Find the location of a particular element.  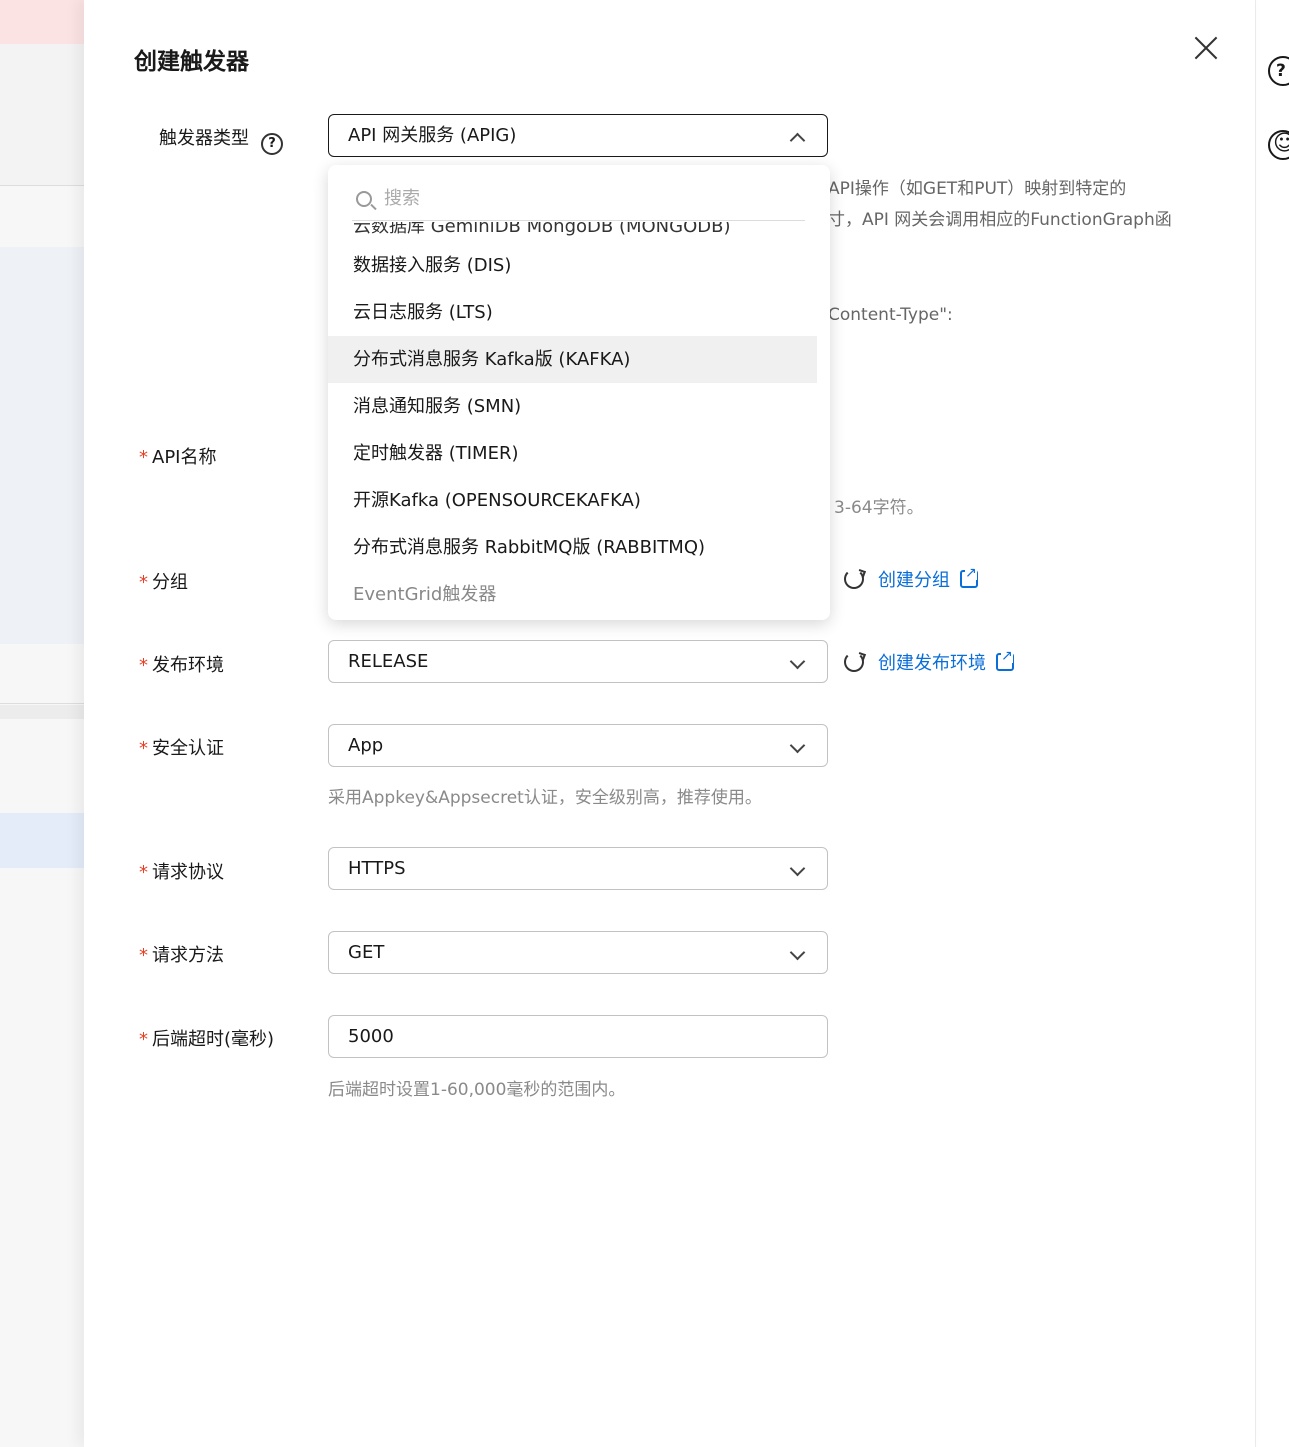

protocol-label: * 请求协议 is located at coordinates (181, 871).